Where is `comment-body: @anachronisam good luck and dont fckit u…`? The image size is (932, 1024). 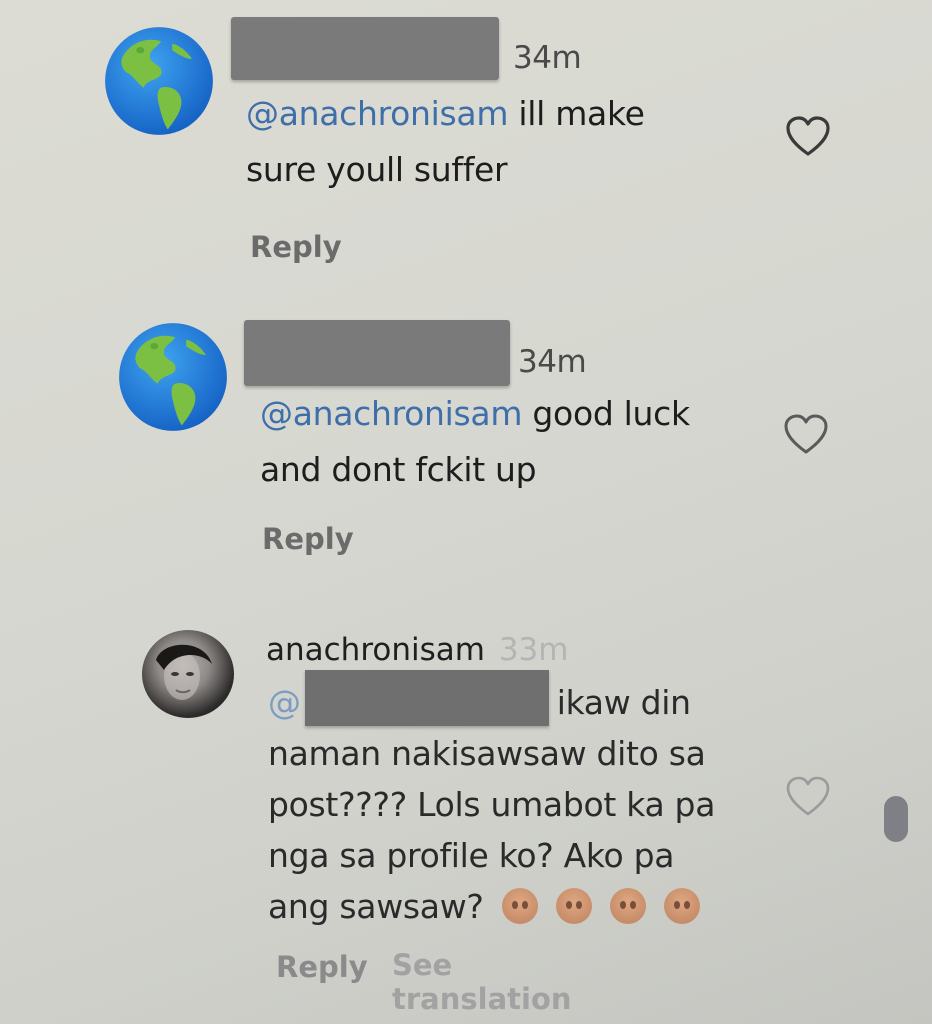
comment-body: @anachronisam good luck and dont fckit u… is located at coordinates (475, 442).